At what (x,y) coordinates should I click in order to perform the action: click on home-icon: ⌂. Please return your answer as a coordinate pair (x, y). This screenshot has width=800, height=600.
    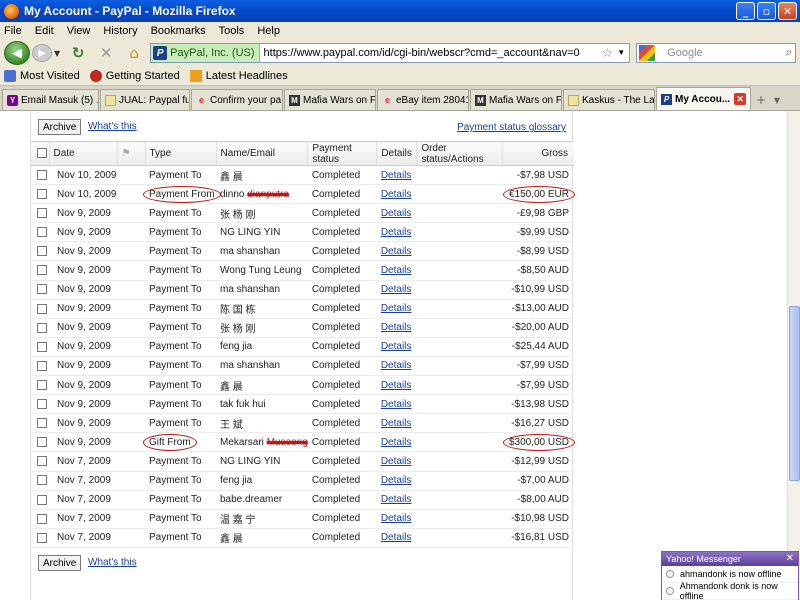
    Looking at the image, I should click on (134, 53).